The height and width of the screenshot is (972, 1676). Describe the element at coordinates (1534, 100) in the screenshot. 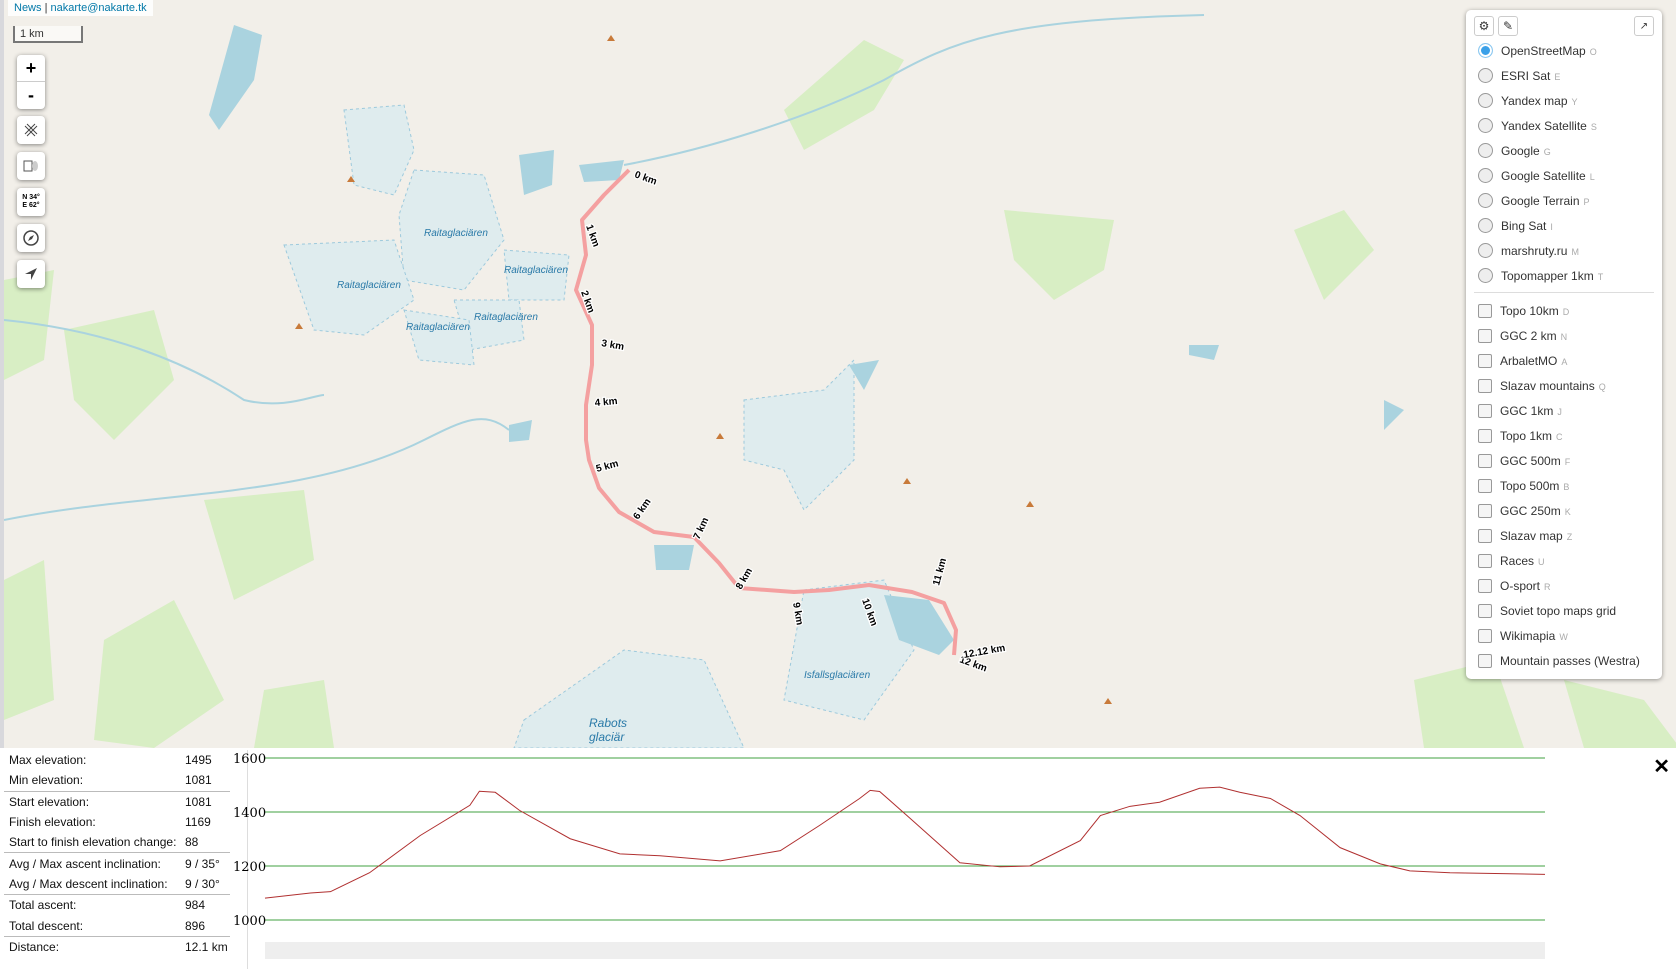

I see `layer-label: Yandex map` at that location.